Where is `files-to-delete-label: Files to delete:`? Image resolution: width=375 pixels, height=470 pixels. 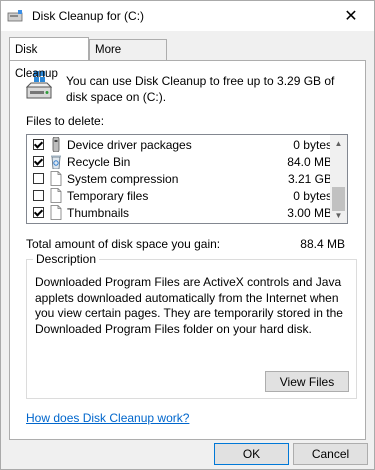 files-to-delete-label: Files to delete: is located at coordinates (65, 121).